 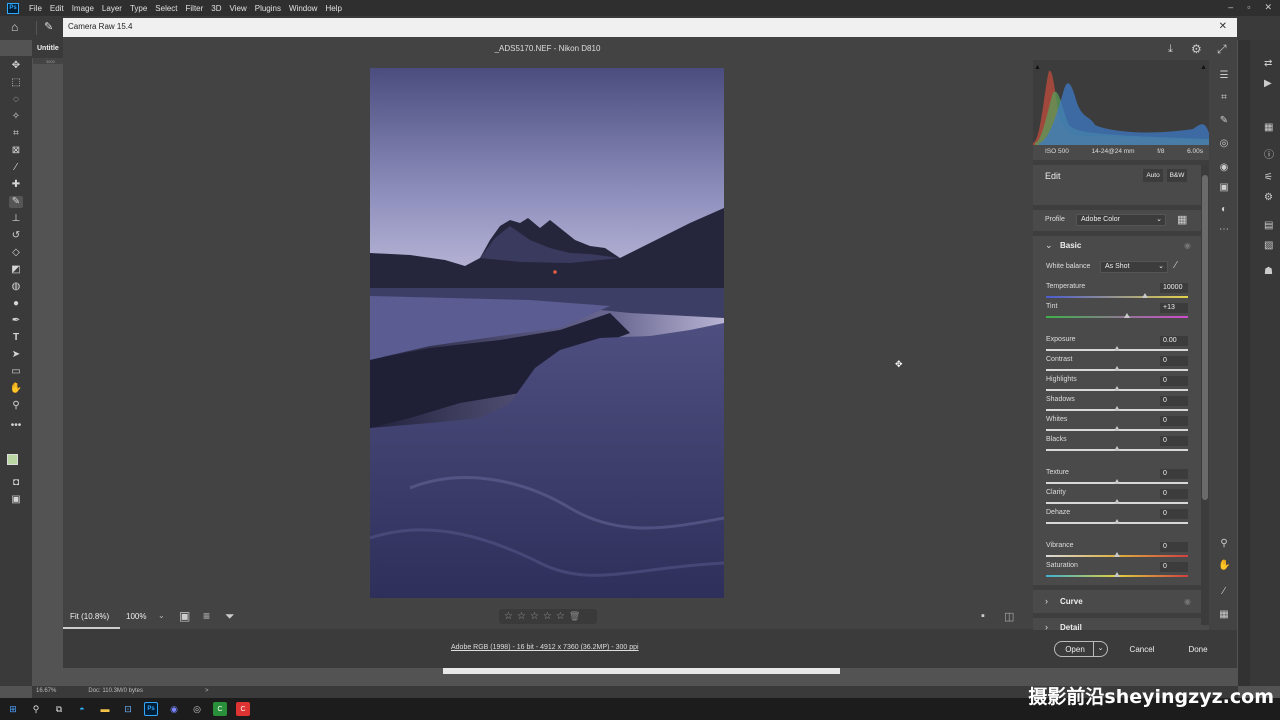 I want to click on properties-icon: ⚙, so click(x=1268, y=197).